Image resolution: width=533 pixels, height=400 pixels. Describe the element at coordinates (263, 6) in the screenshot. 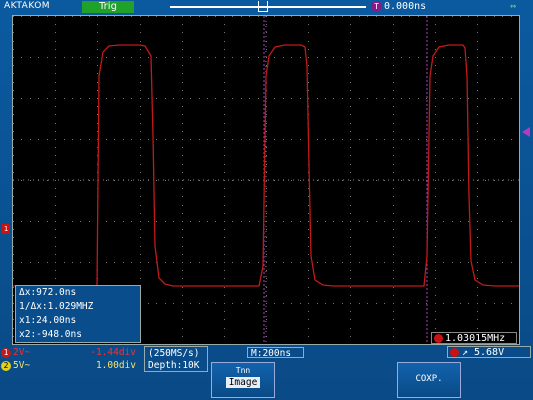

I see `timebase-window-marker` at that location.